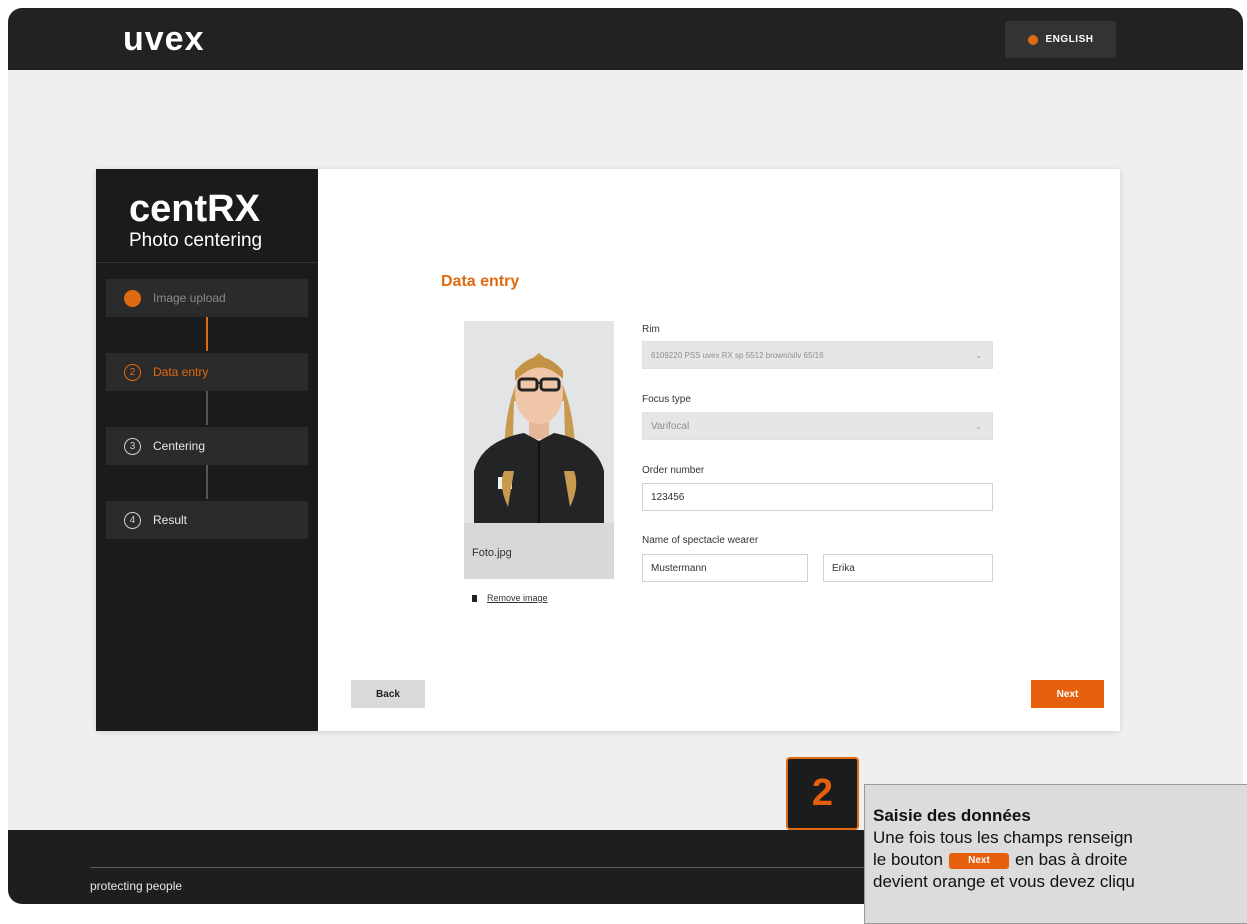 This screenshot has width=1247, height=924. I want to click on step-centering: 3 Centering, so click(207, 446).